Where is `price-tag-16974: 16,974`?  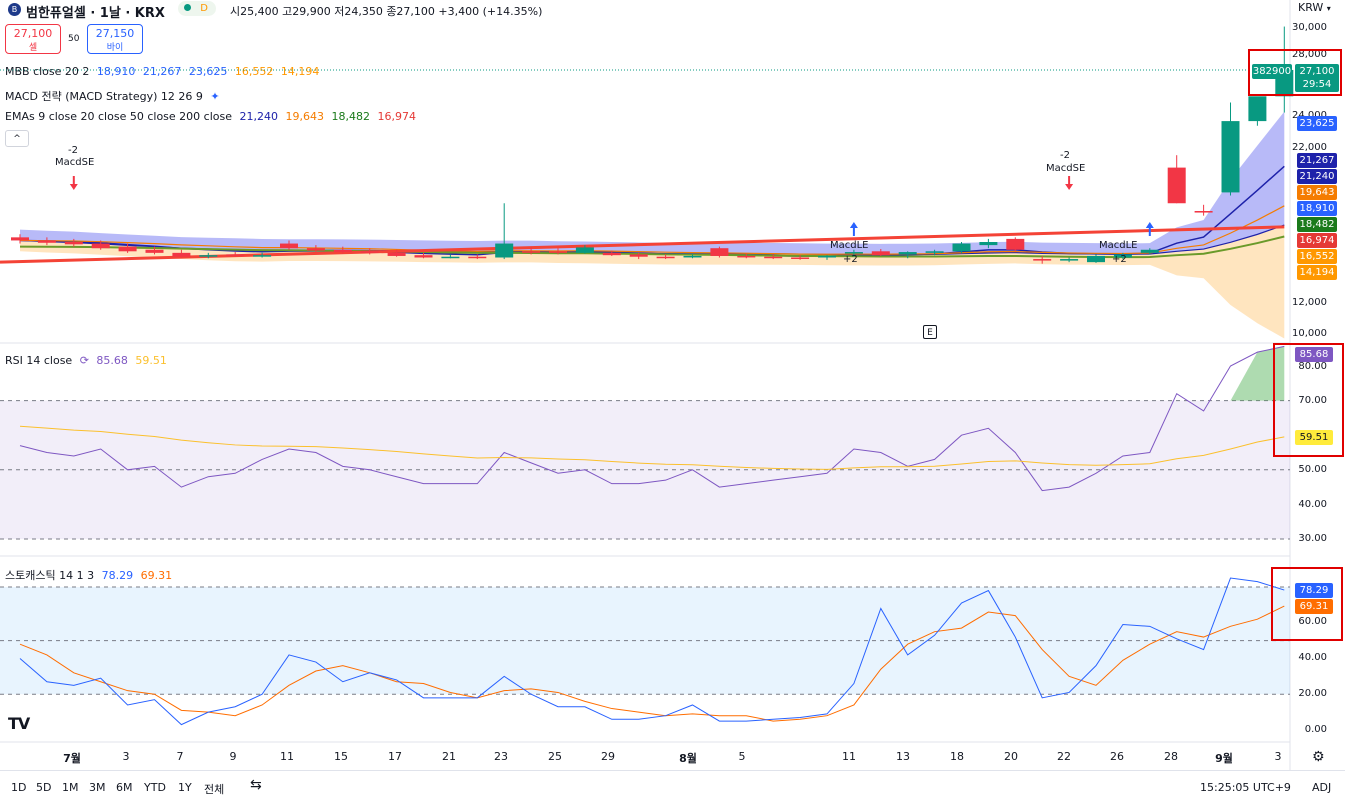 price-tag-16974: 16,974 is located at coordinates (1317, 240).